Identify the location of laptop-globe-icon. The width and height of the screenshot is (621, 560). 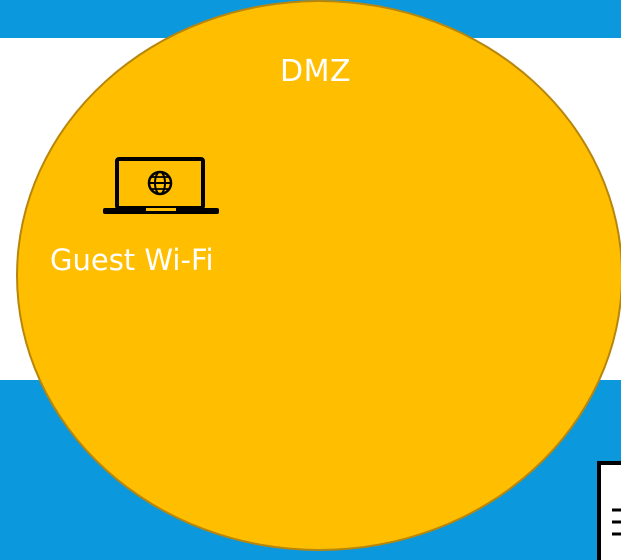
(161, 185).